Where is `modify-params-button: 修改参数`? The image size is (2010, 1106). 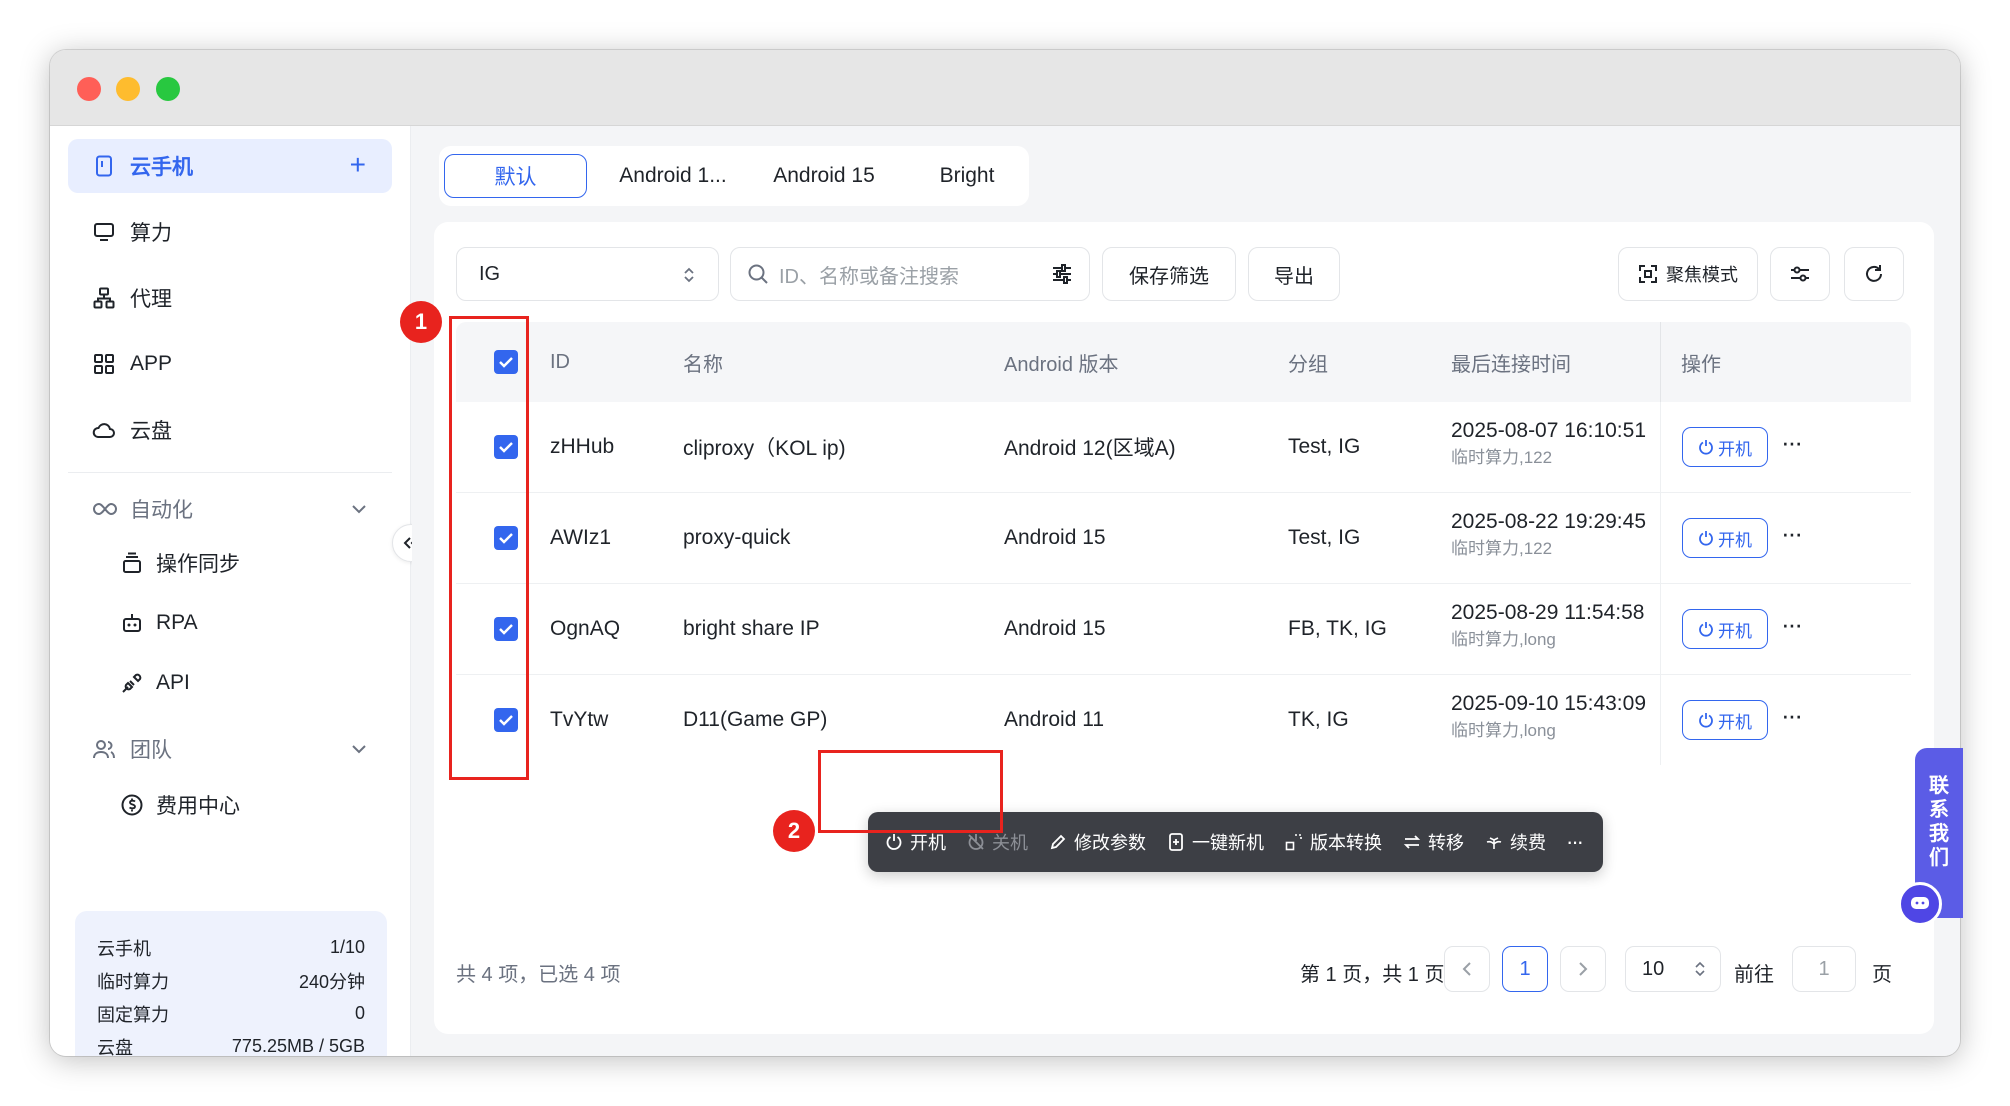 modify-params-button: 修改参数 is located at coordinates (1097, 842).